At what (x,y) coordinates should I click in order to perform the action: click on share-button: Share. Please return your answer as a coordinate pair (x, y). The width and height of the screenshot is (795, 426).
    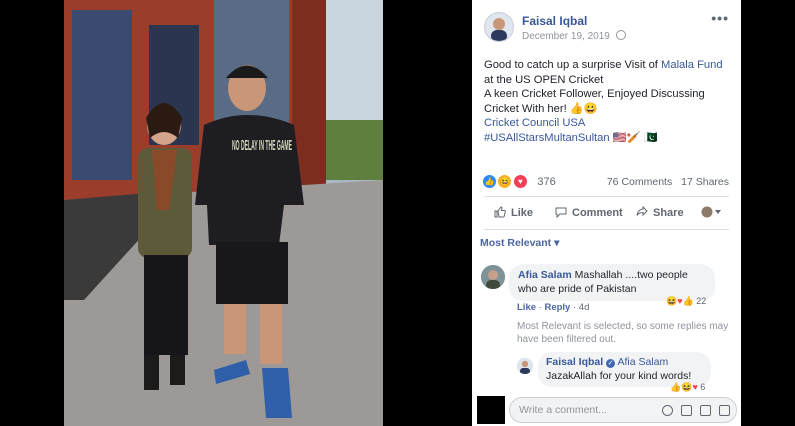
    Looking at the image, I should click on (660, 213).